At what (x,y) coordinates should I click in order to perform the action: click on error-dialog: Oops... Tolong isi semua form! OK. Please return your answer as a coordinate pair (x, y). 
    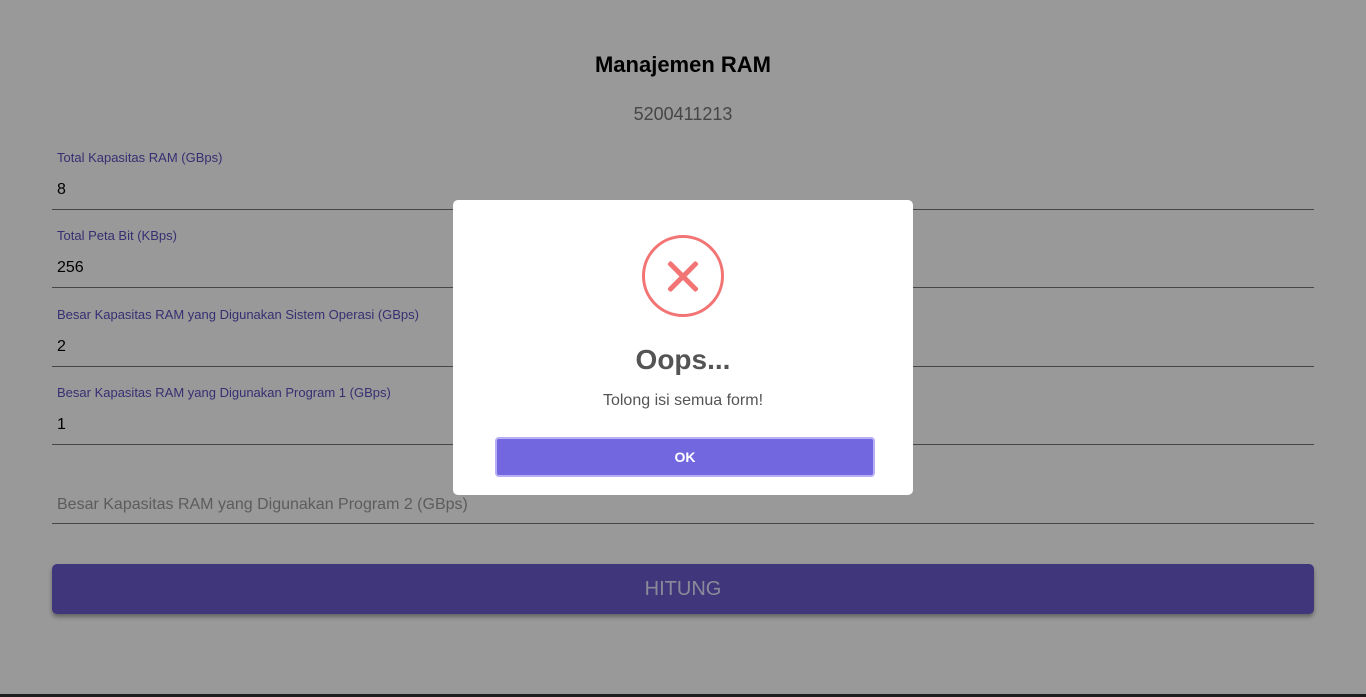
    Looking at the image, I should click on (683, 347).